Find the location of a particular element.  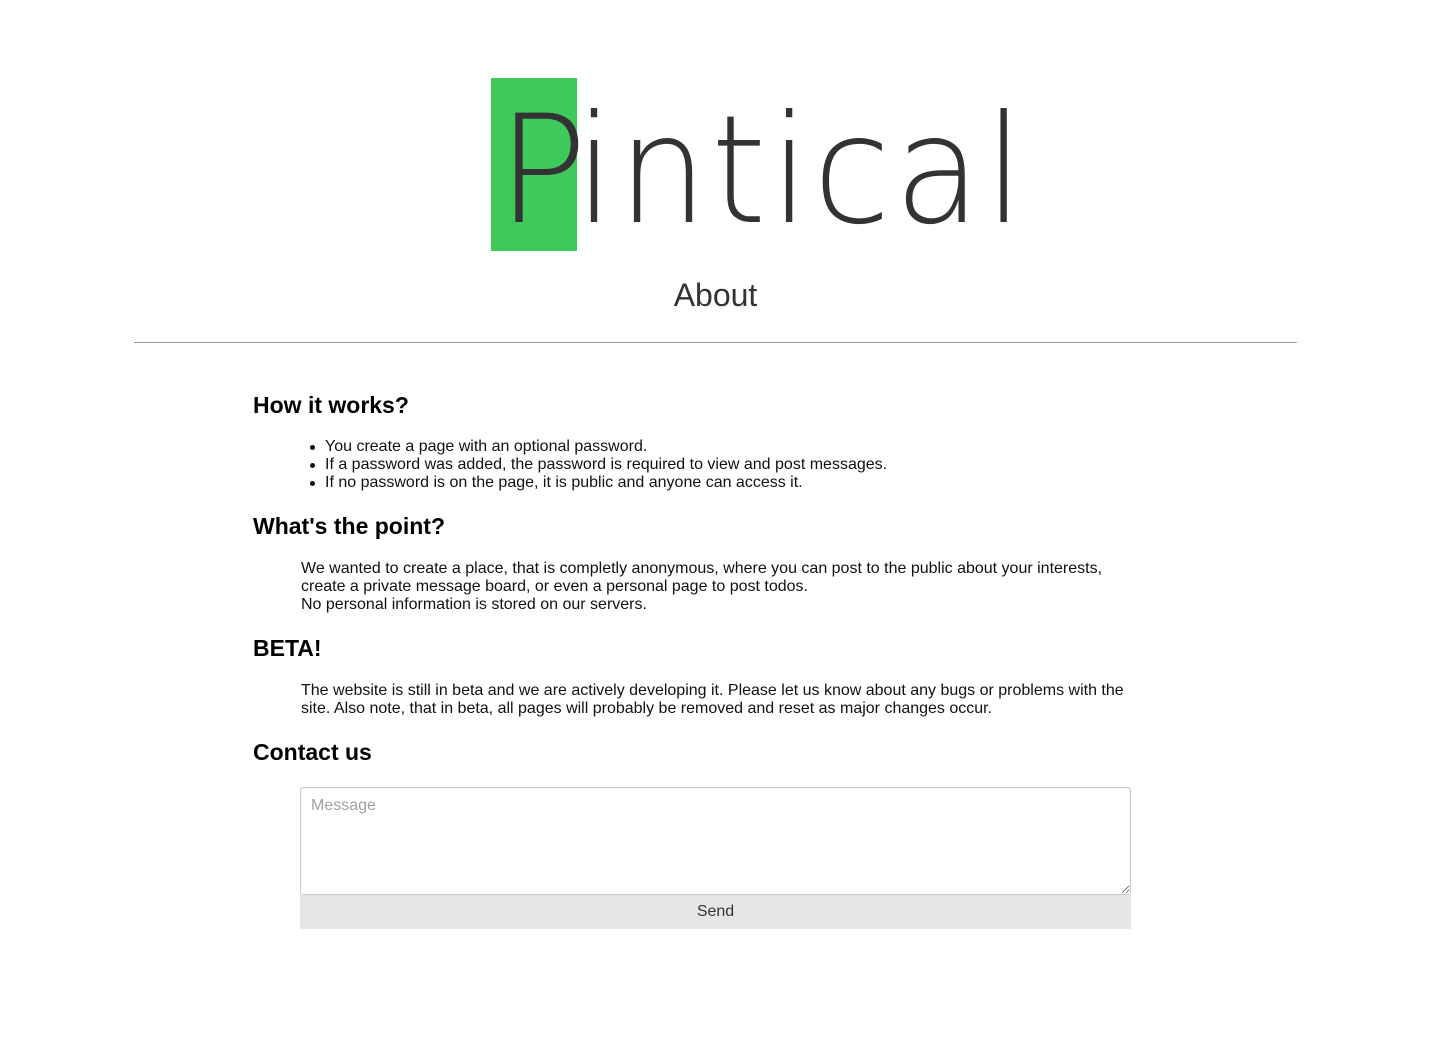

contact-us-heading: Contact us is located at coordinates (312, 752).